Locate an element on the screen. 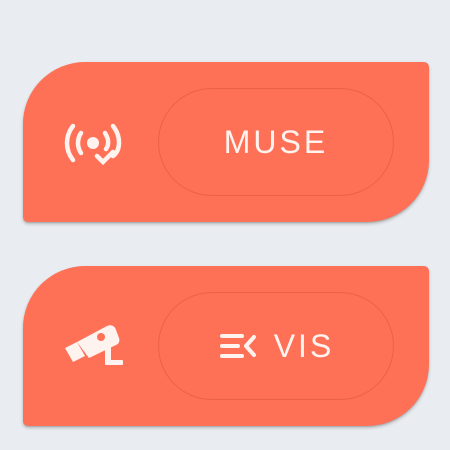  muse-button: MUSE is located at coordinates (276, 142).